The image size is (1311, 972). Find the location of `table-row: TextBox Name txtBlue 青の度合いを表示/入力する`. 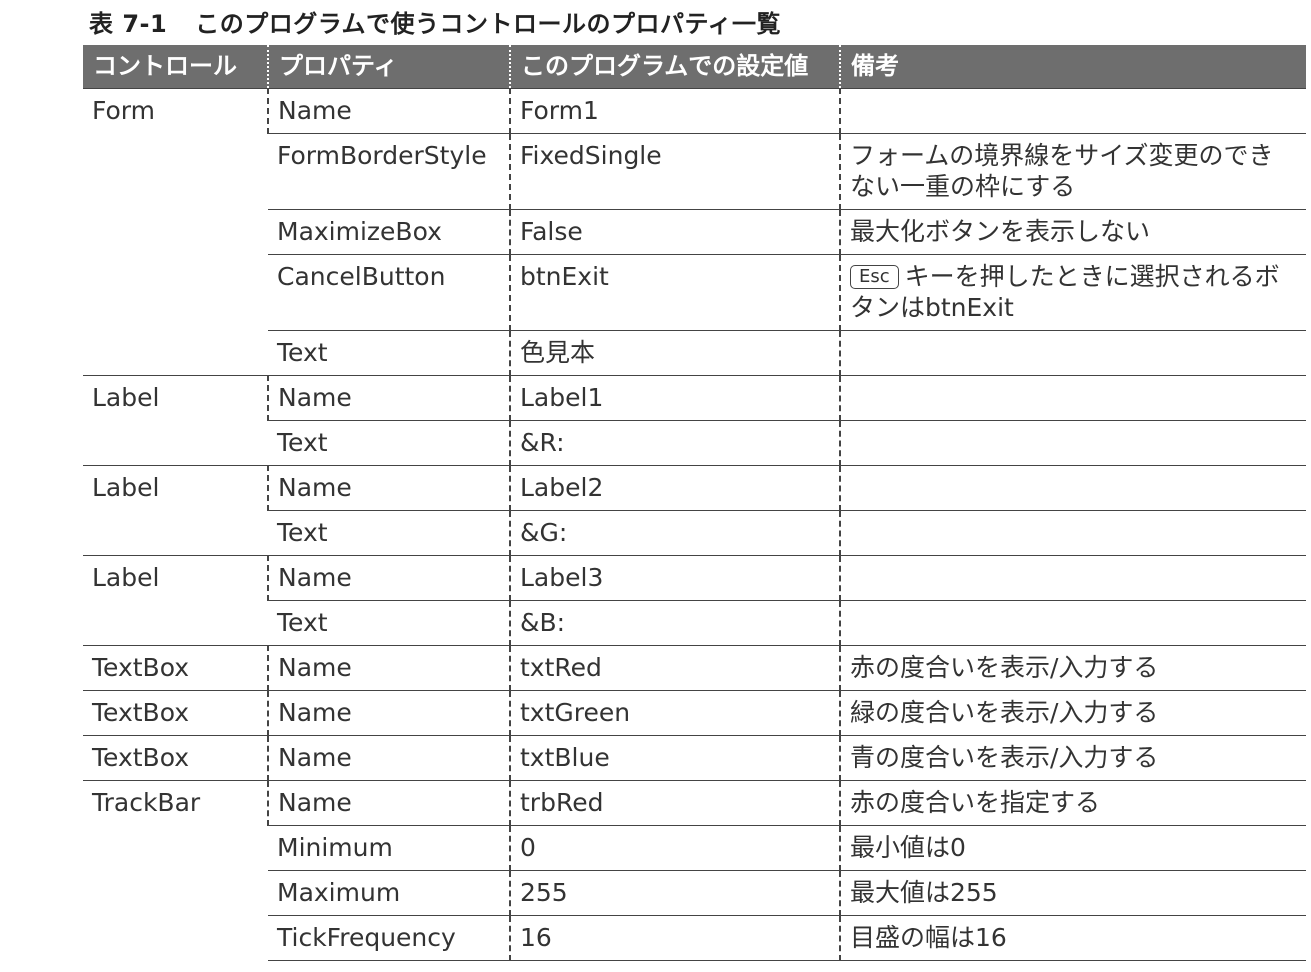

table-row: TextBox Name txtBlue 青の度合いを表示/入力する is located at coordinates (694, 758).